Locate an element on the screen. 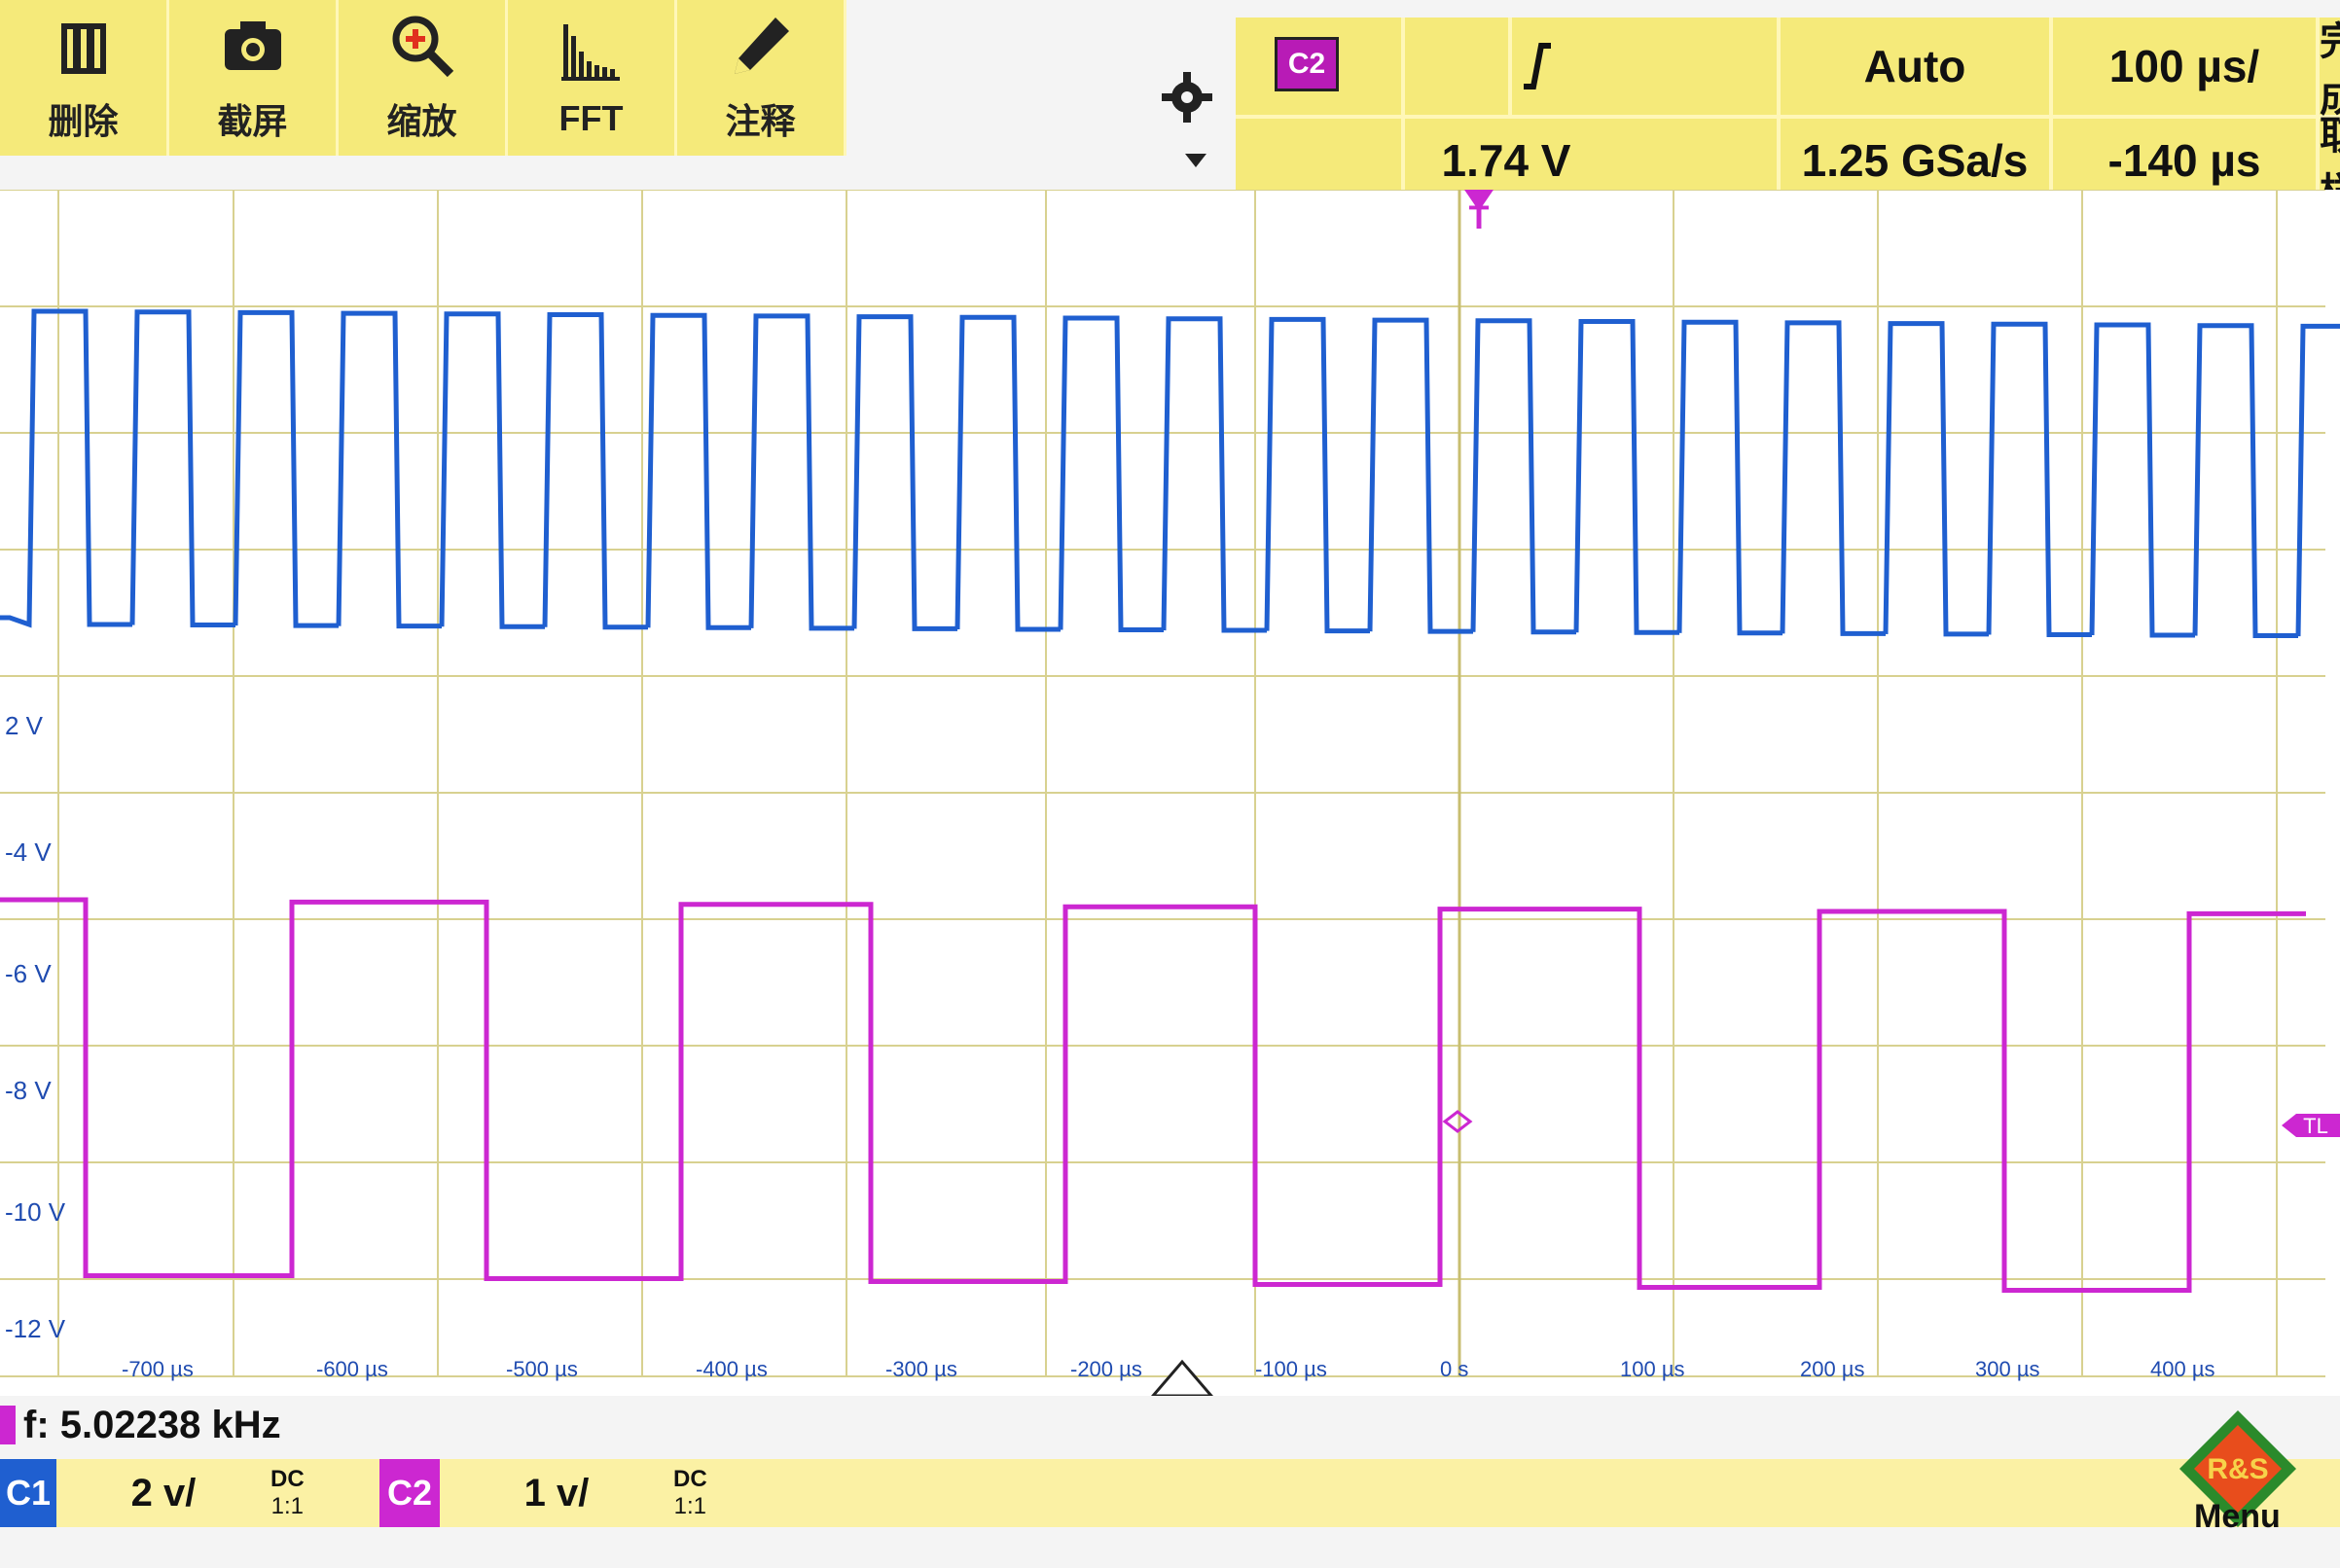  x-tick-label: -100 µs is located at coordinates (1291, 1369).